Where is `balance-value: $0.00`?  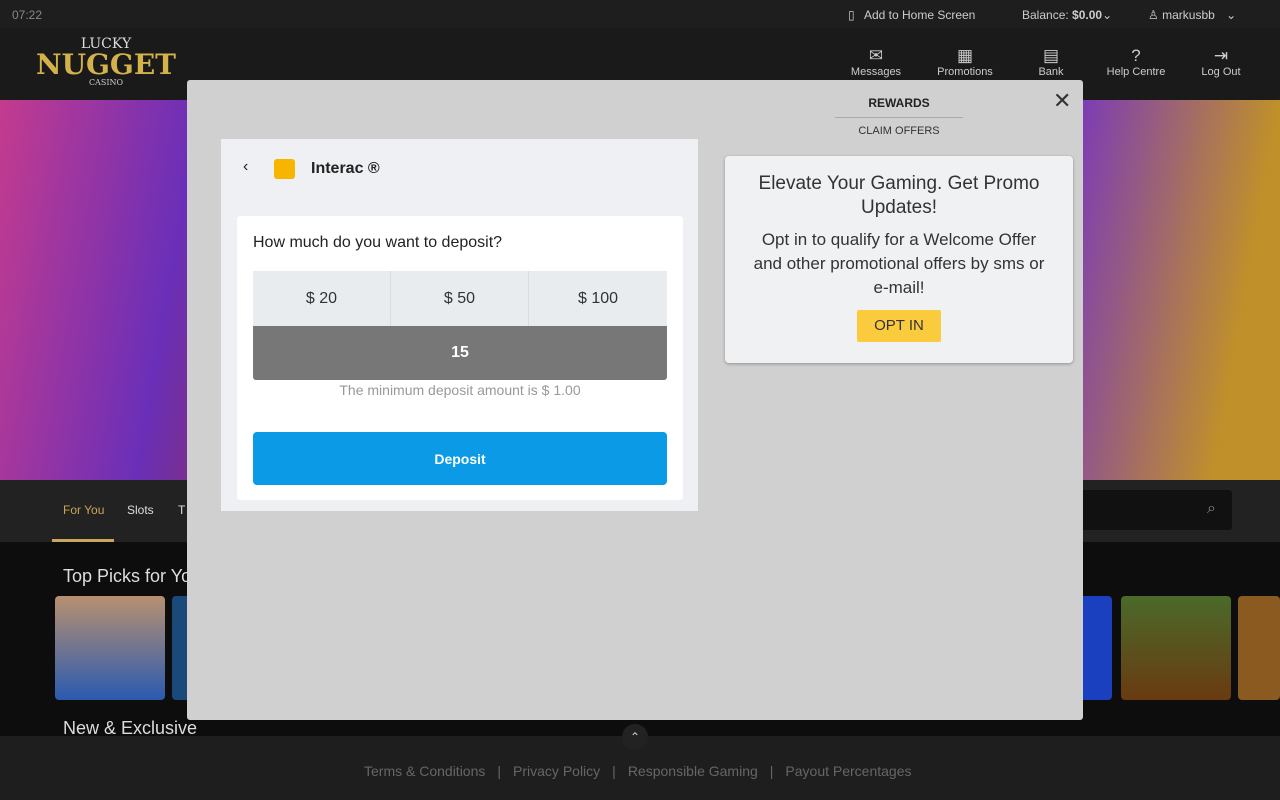
balance-value: $0.00 is located at coordinates (1087, 15).